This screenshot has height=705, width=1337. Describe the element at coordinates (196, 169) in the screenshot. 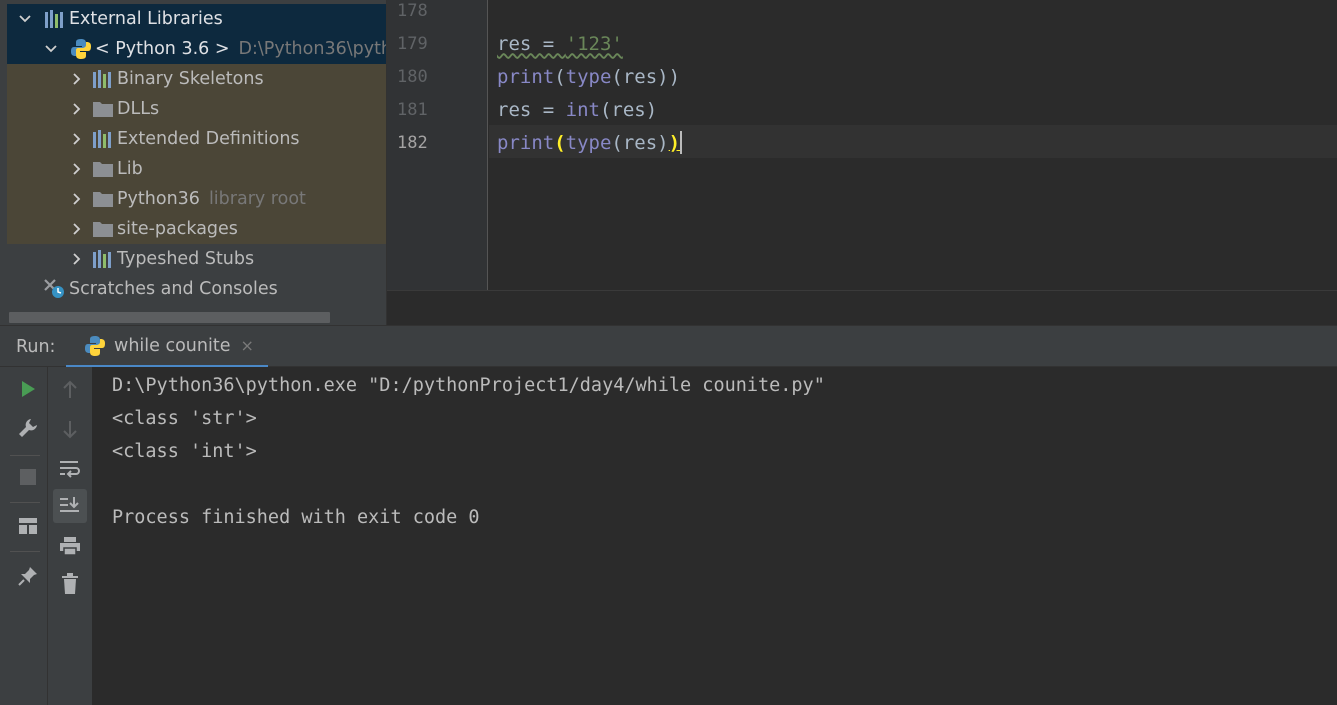

I see `tree-item-lib: Lib` at that location.